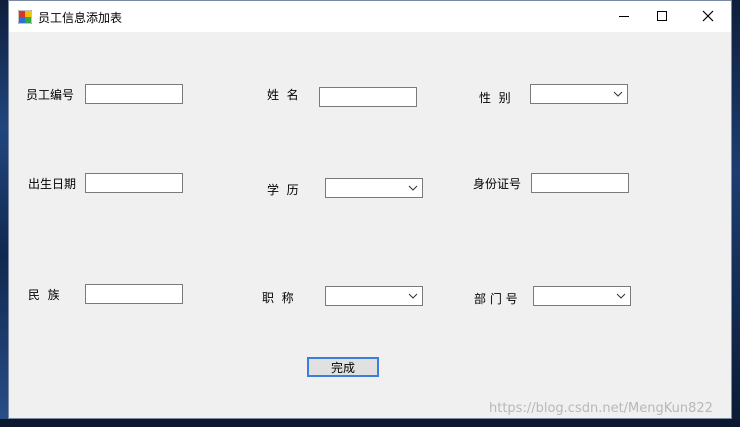 The width and height of the screenshot is (740, 427). What do you see at coordinates (374, 188) in the screenshot?
I see `education-dropdown` at bounding box center [374, 188].